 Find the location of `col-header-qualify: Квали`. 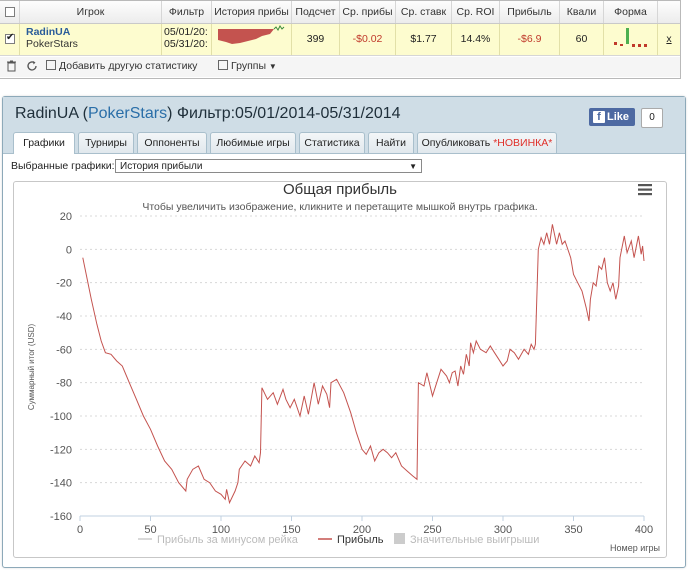

col-header-qualify: Квали is located at coordinates (582, 12).